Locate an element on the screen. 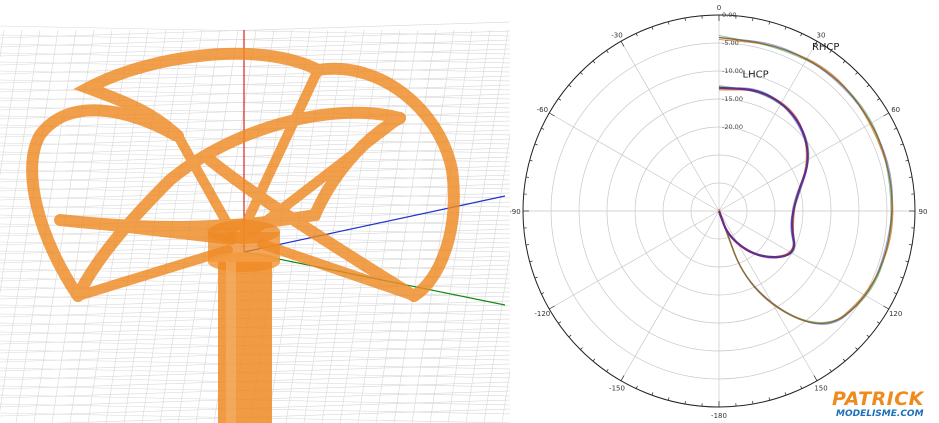 The image size is (939, 423). angle-label: -60 is located at coordinates (542, 110).